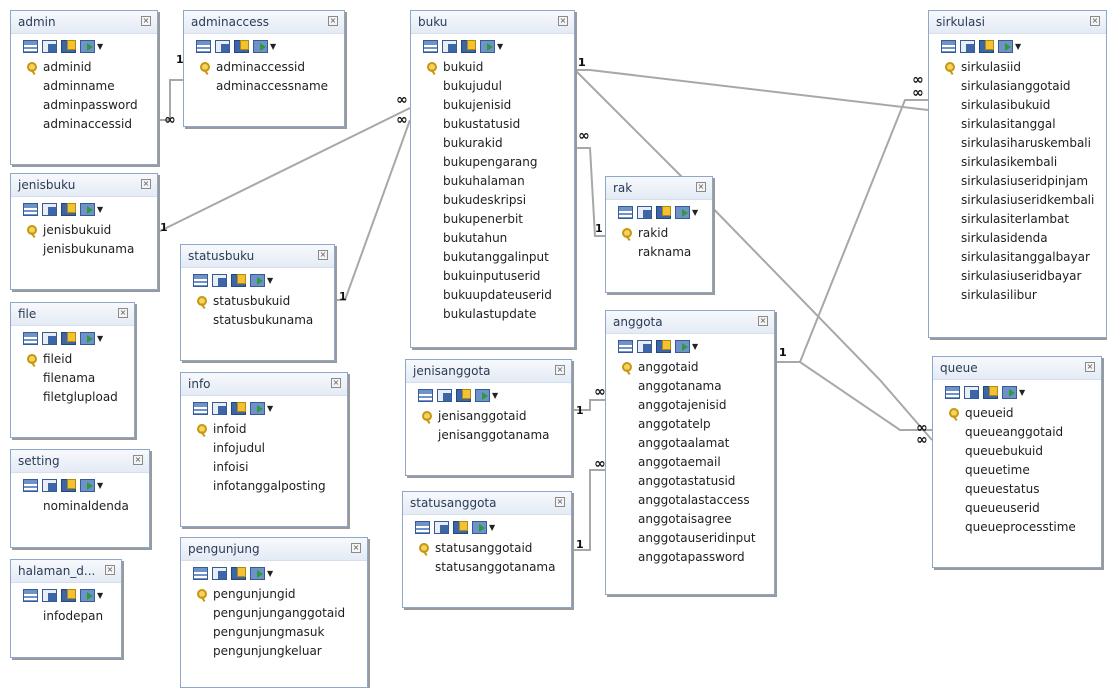 This screenshot has height=688, width=1107. I want to click on relation-line-anggota-sirkulasi, so click(851, 231).